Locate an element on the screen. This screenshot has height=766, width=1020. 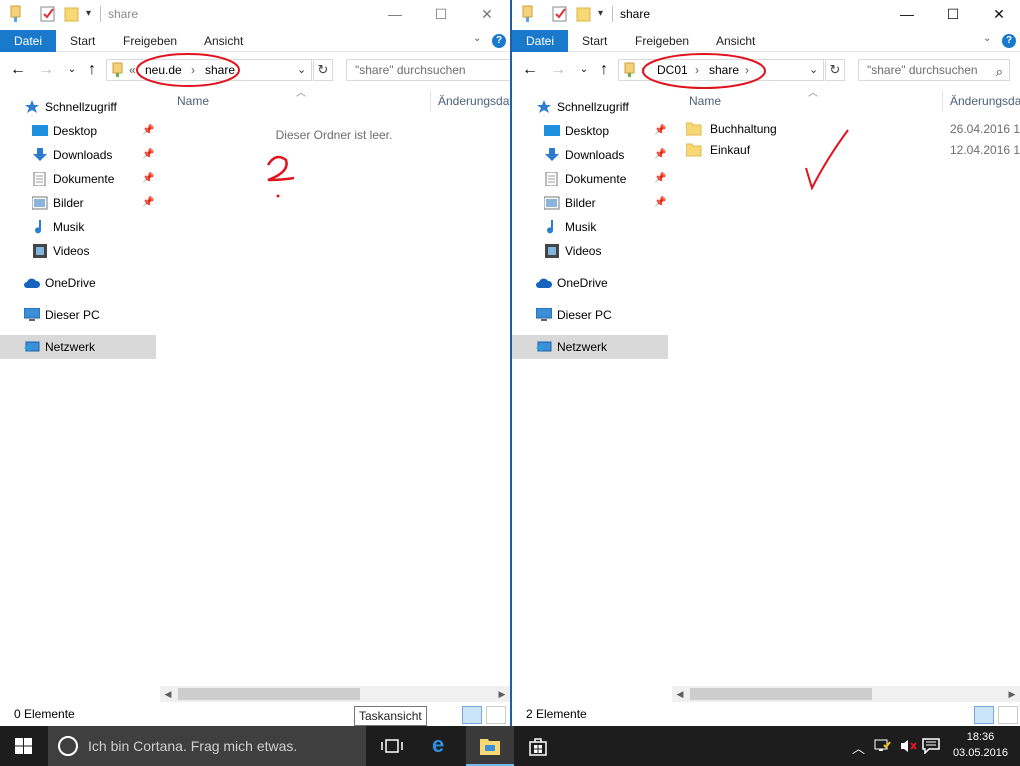
start-button is located at coordinates (24, 746).